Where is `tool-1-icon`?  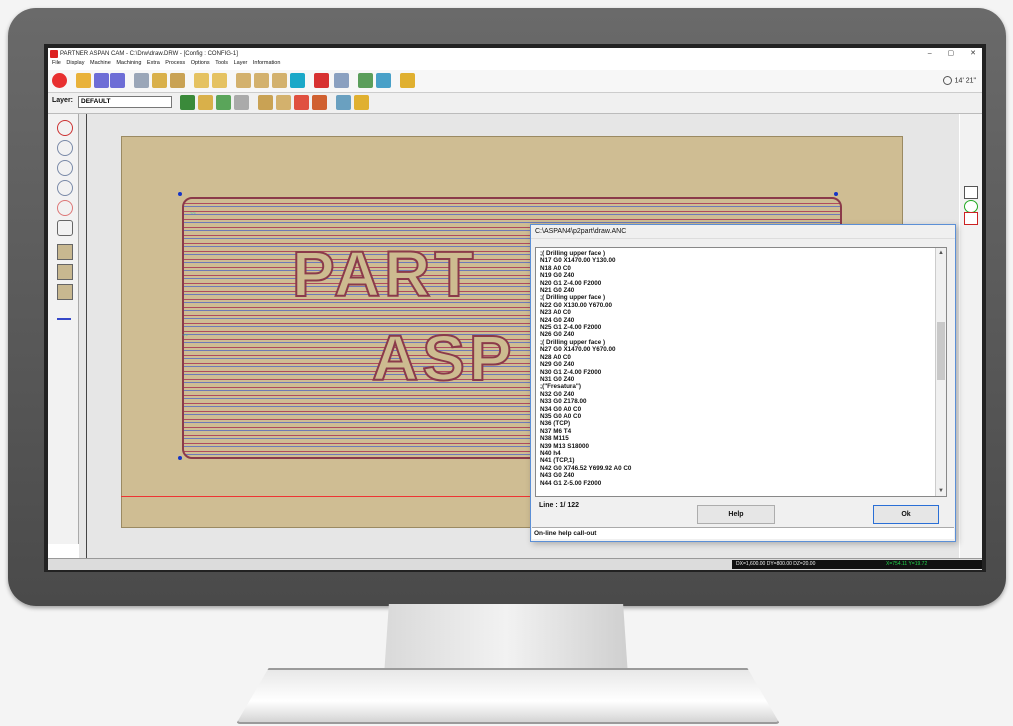 tool-1-icon is located at coordinates (201, 80).